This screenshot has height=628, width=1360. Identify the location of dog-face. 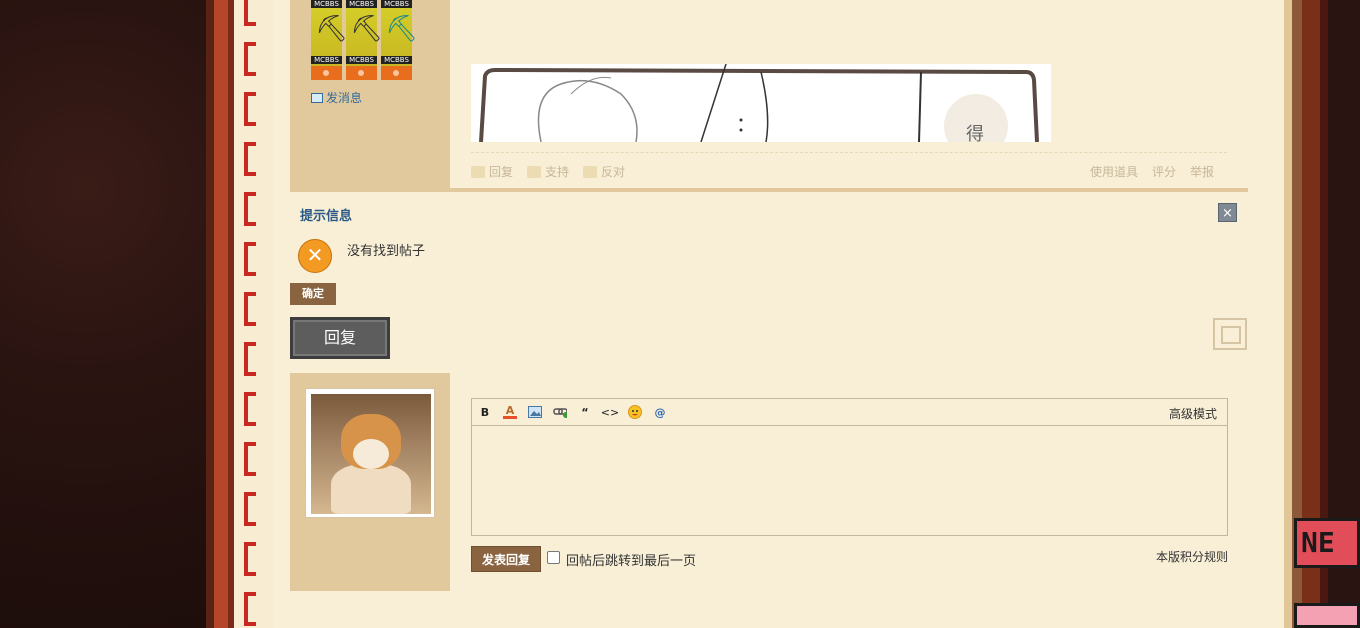
(371, 454).